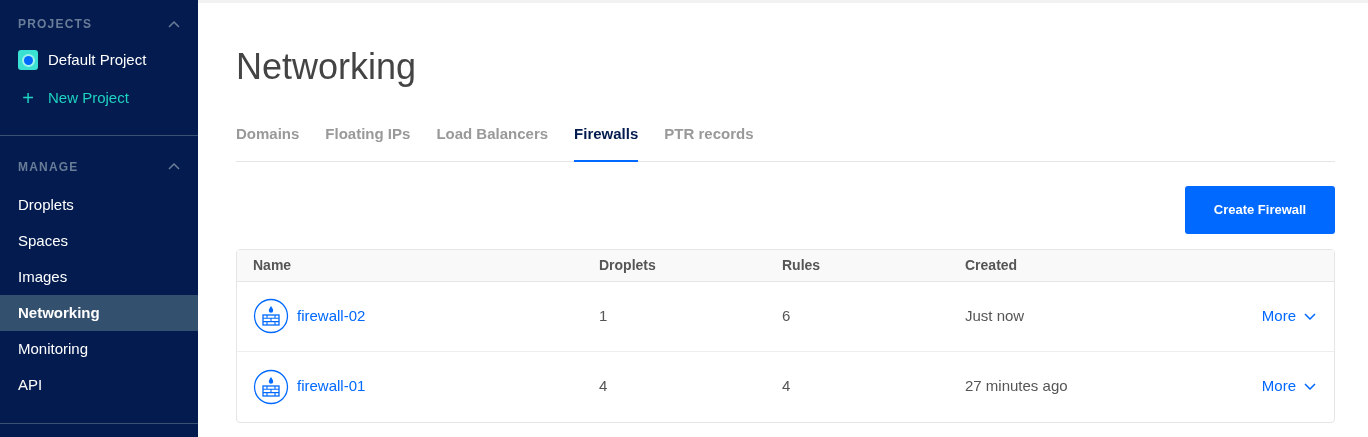 Image resolution: width=1368 pixels, height=437 pixels. I want to click on column-header: Droplets, so click(628, 265).